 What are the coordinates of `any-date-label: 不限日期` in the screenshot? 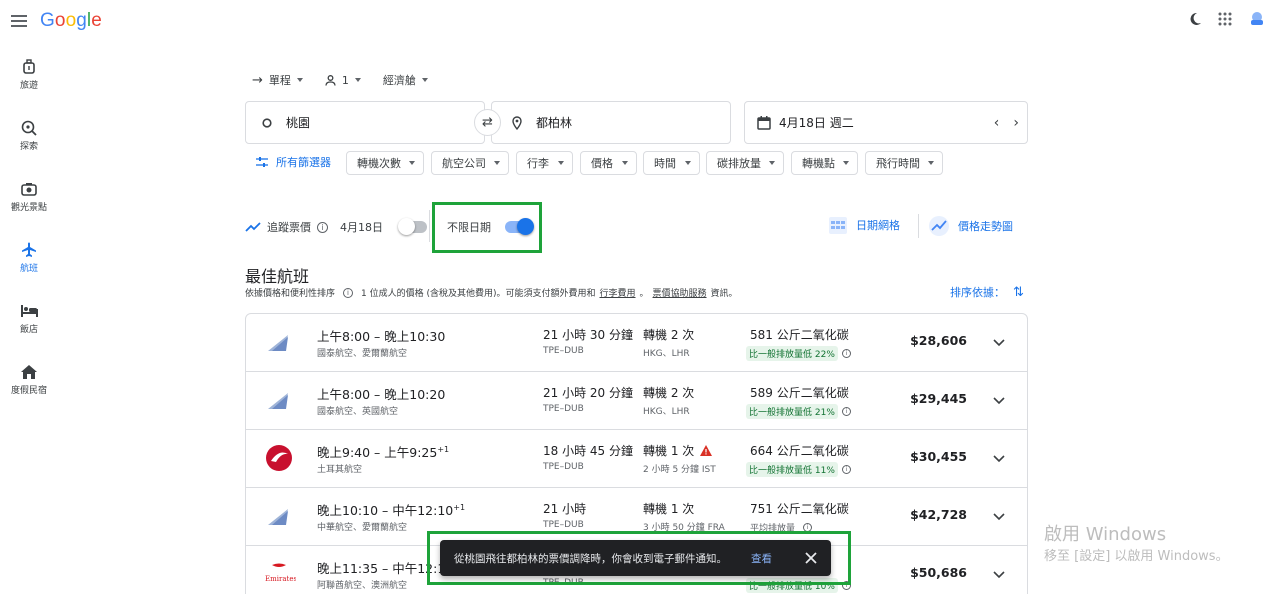 It's located at (469, 227).